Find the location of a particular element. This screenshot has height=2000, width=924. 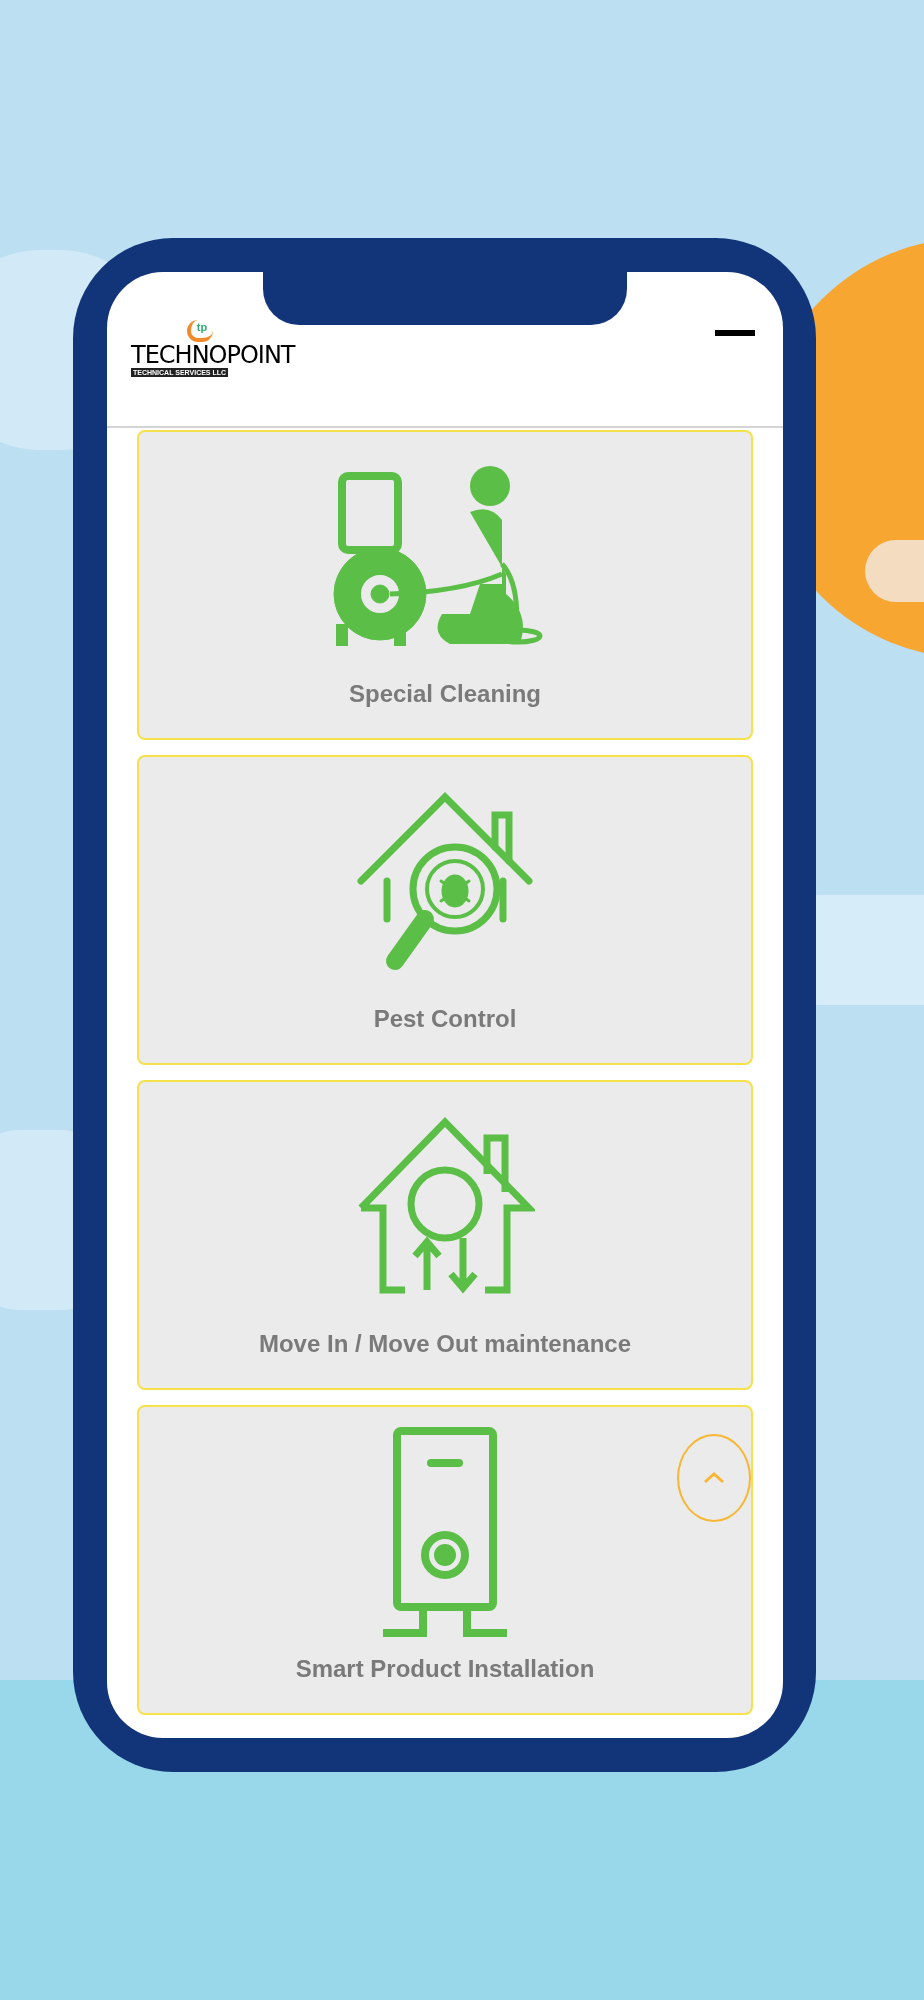

service-card: Special Cleaning is located at coordinates (445, 585).